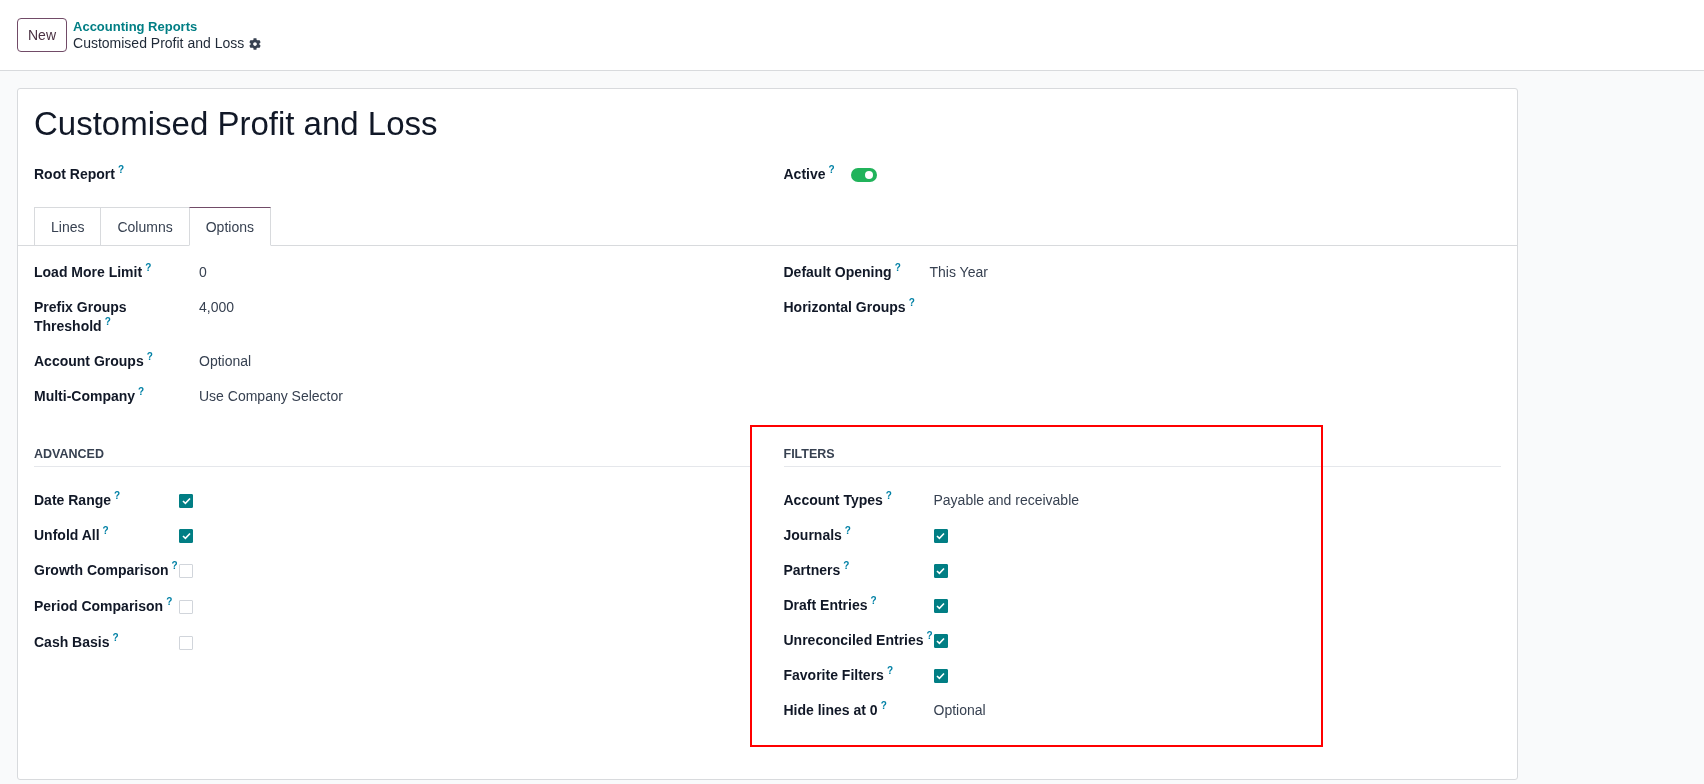  I want to click on field-value: Use Company Selector, so click(475, 396).